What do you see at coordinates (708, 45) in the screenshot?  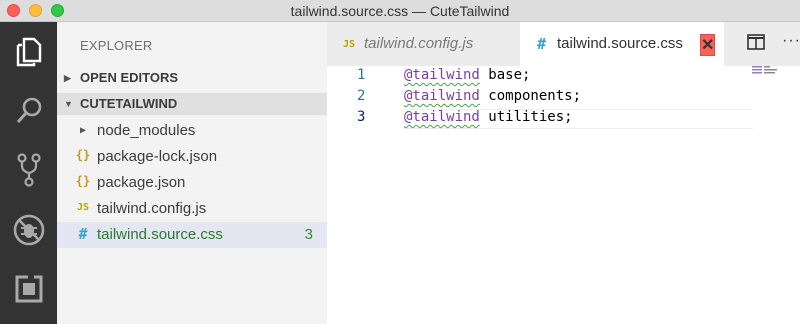 I see `close-icon: ✕` at bounding box center [708, 45].